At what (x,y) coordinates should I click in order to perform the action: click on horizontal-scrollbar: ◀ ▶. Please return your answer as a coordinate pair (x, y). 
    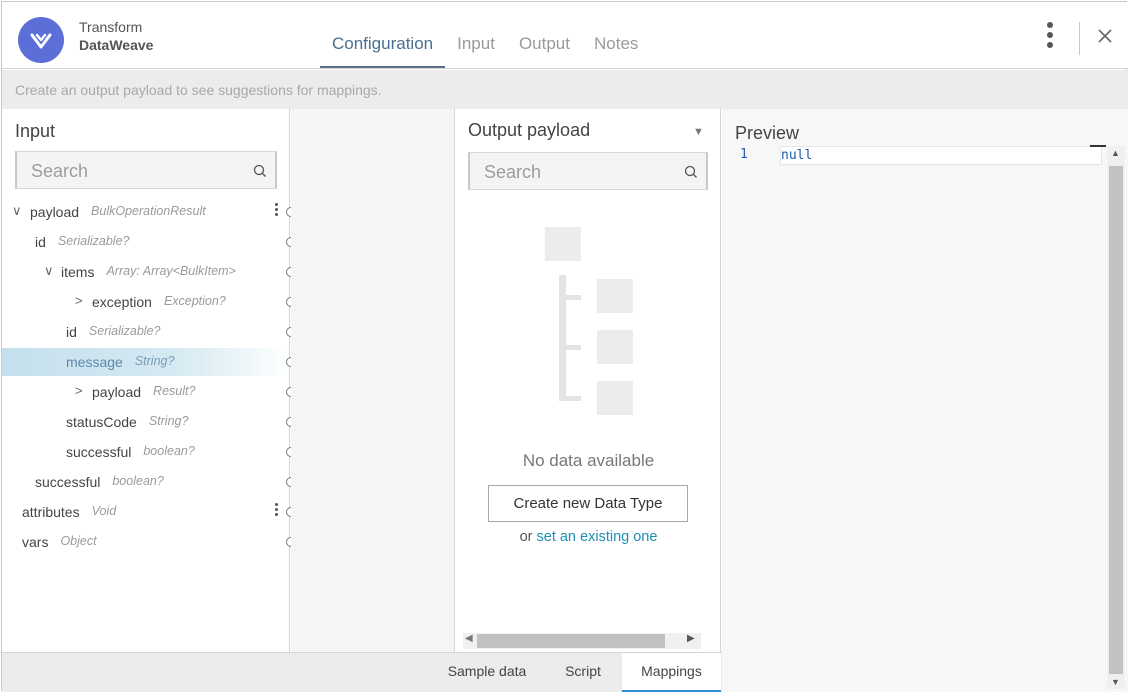
    Looking at the image, I should click on (582, 641).